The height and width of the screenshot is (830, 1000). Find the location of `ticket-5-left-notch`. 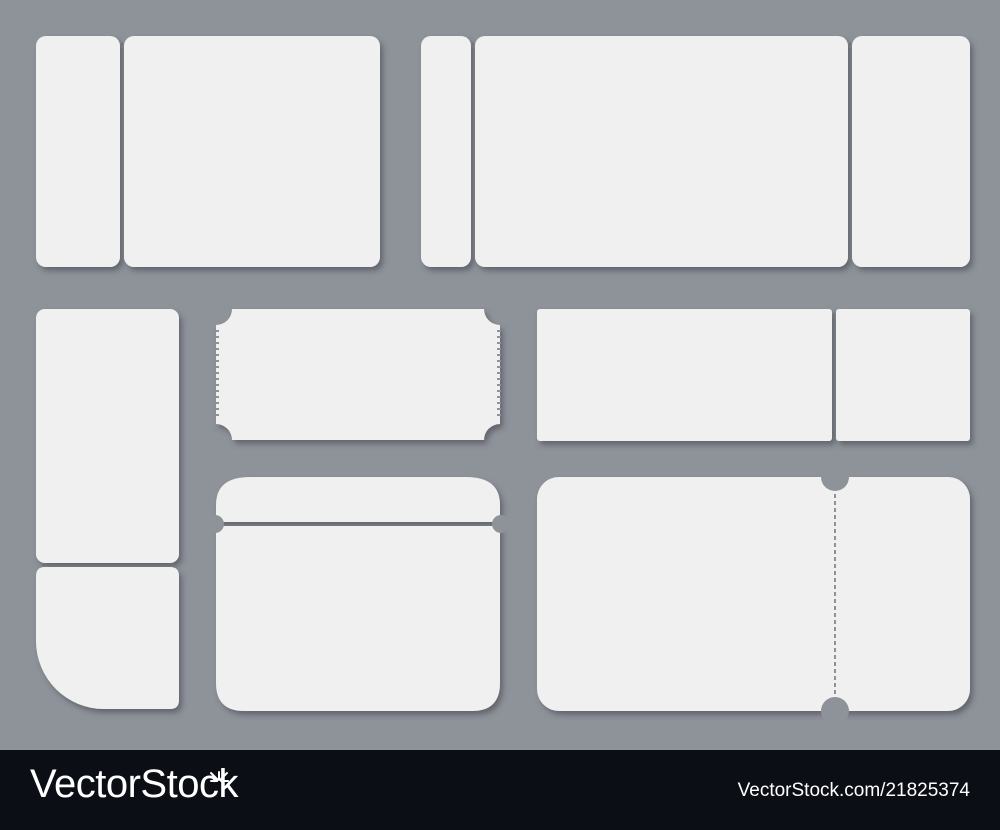

ticket-5-left-notch is located at coordinates (215, 524).